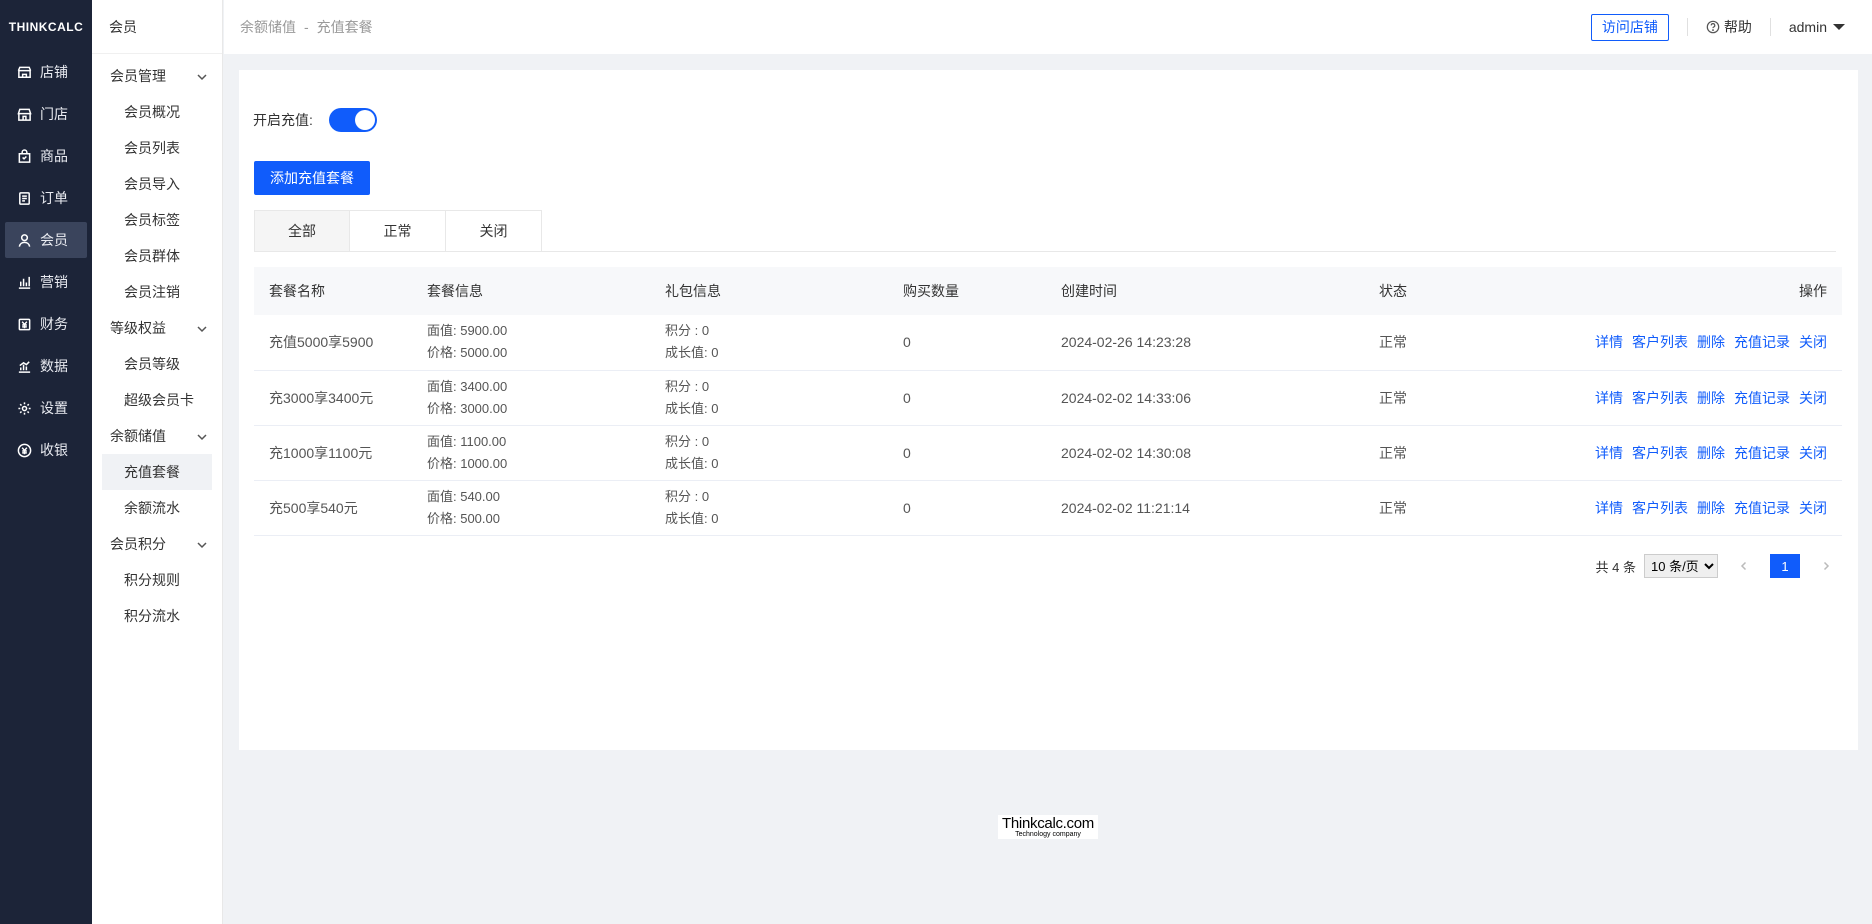  What do you see at coordinates (967, 508) in the screenshot?
I see `cell-qty: 0` at bounding box center [967, 508].